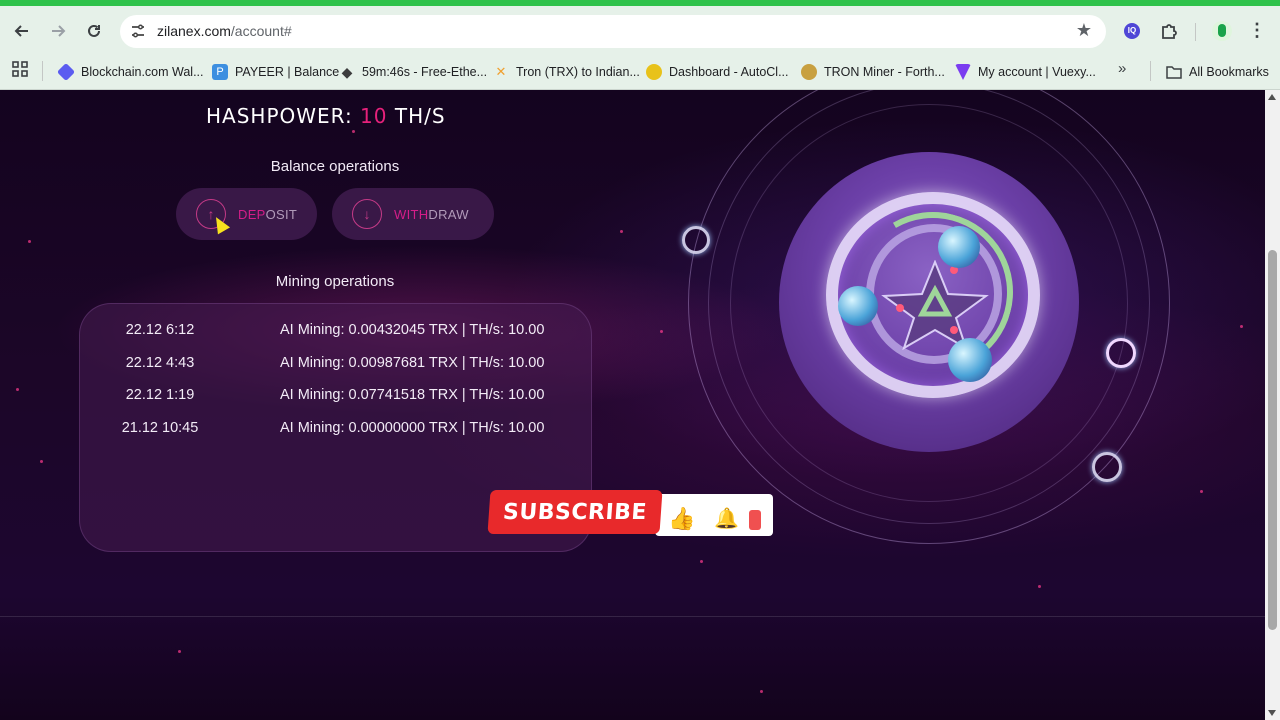  I want to click on star-icon: ★, so click(1084, 30).